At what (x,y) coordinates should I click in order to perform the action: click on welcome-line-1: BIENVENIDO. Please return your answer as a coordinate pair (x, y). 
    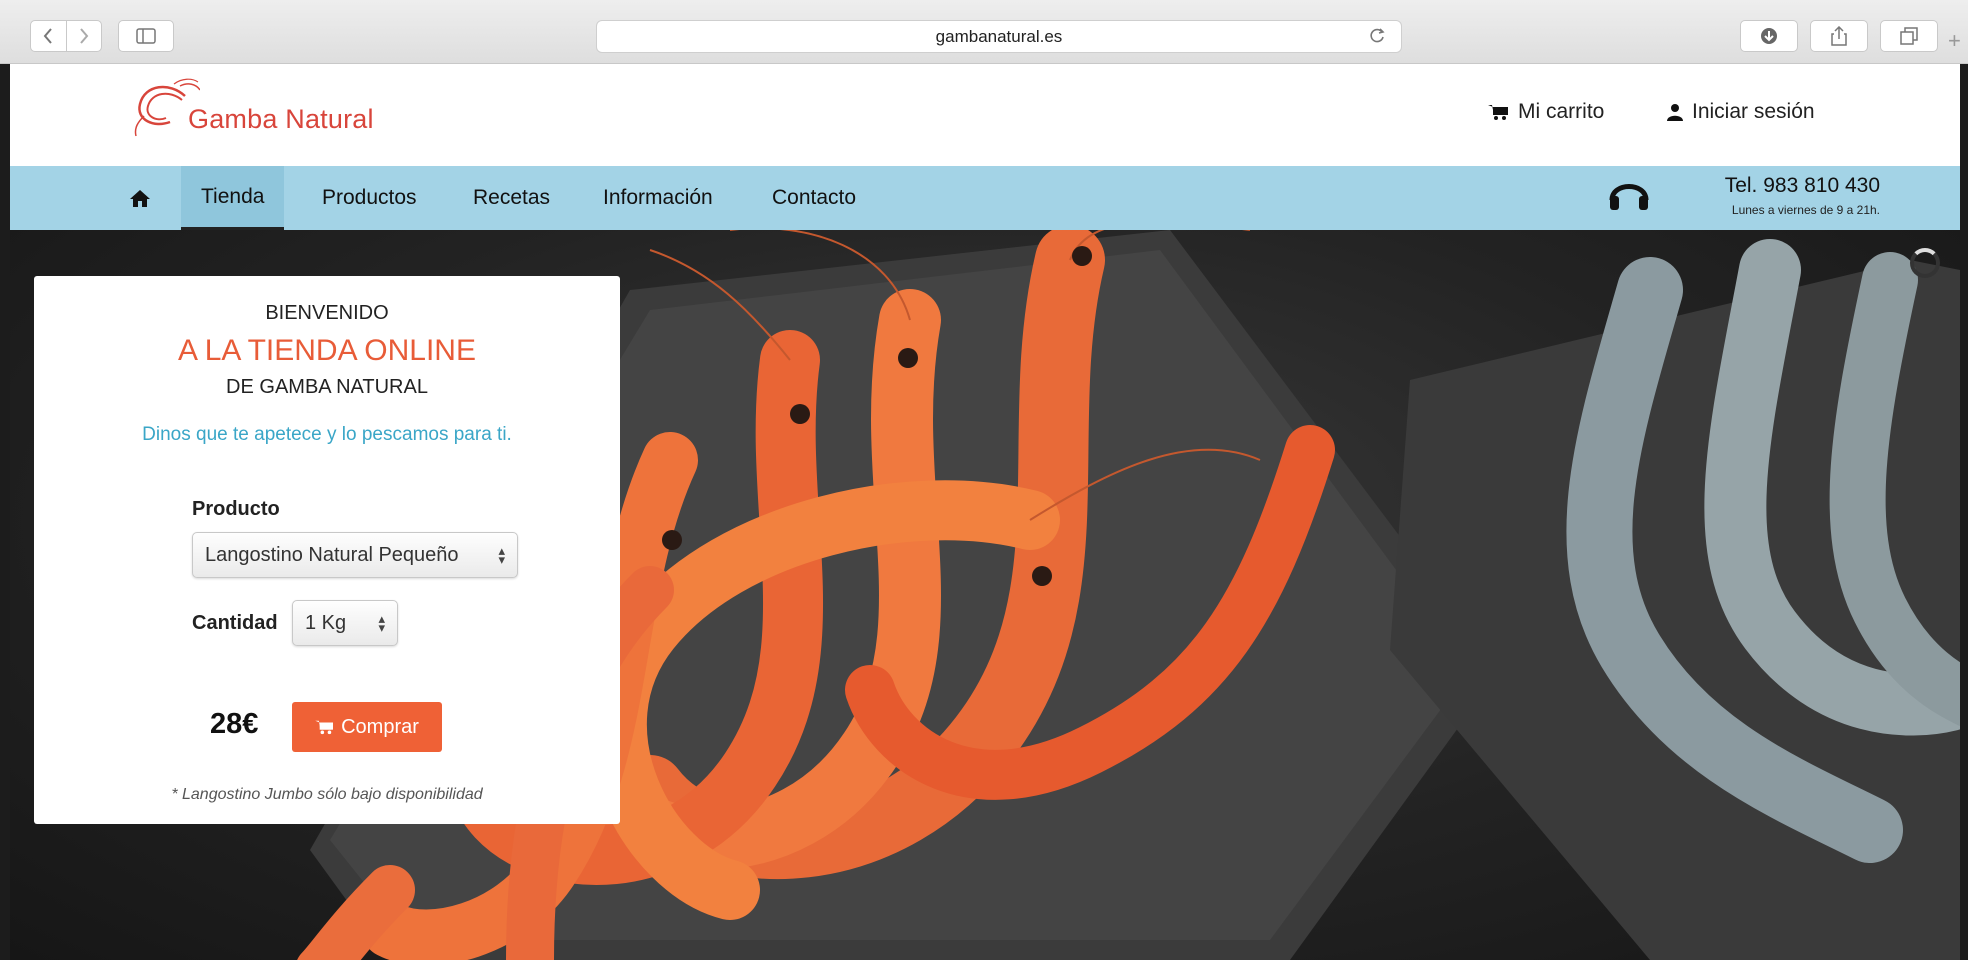
    Looking at the image, I should click on (327, 313).